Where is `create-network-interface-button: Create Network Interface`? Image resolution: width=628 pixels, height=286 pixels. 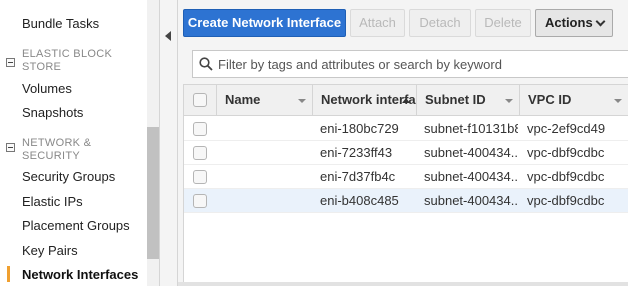
create-network-interface-button: Create Network Interface is located at coordinates (264, 23).